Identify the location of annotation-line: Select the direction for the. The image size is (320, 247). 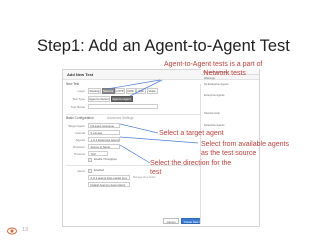
(191, 163).